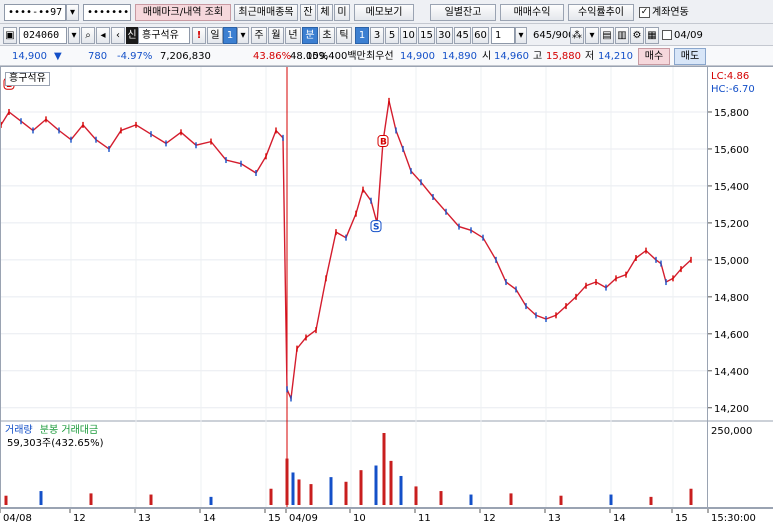  I want to click on daily-balance-button: 일별잔고, so click(463, 12).